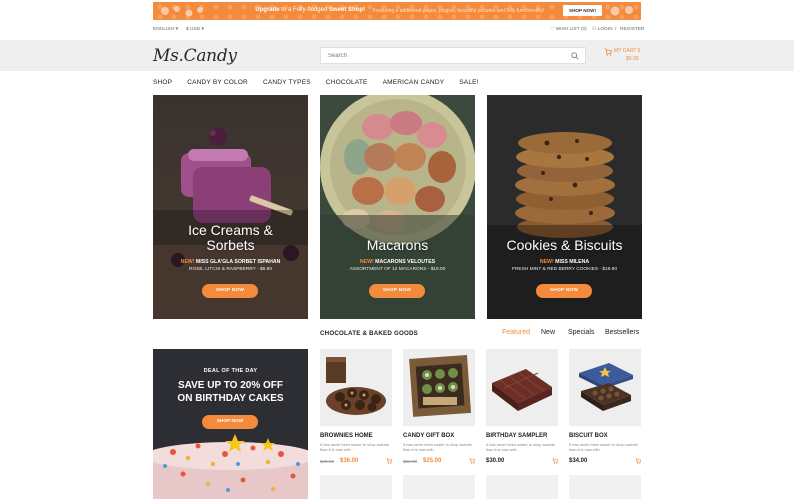  What do you see at coordinates (516, 436) in the screenshot?
I see `product-name: BIRTHDAY SAMPLER` at bounding box center [516, 436].